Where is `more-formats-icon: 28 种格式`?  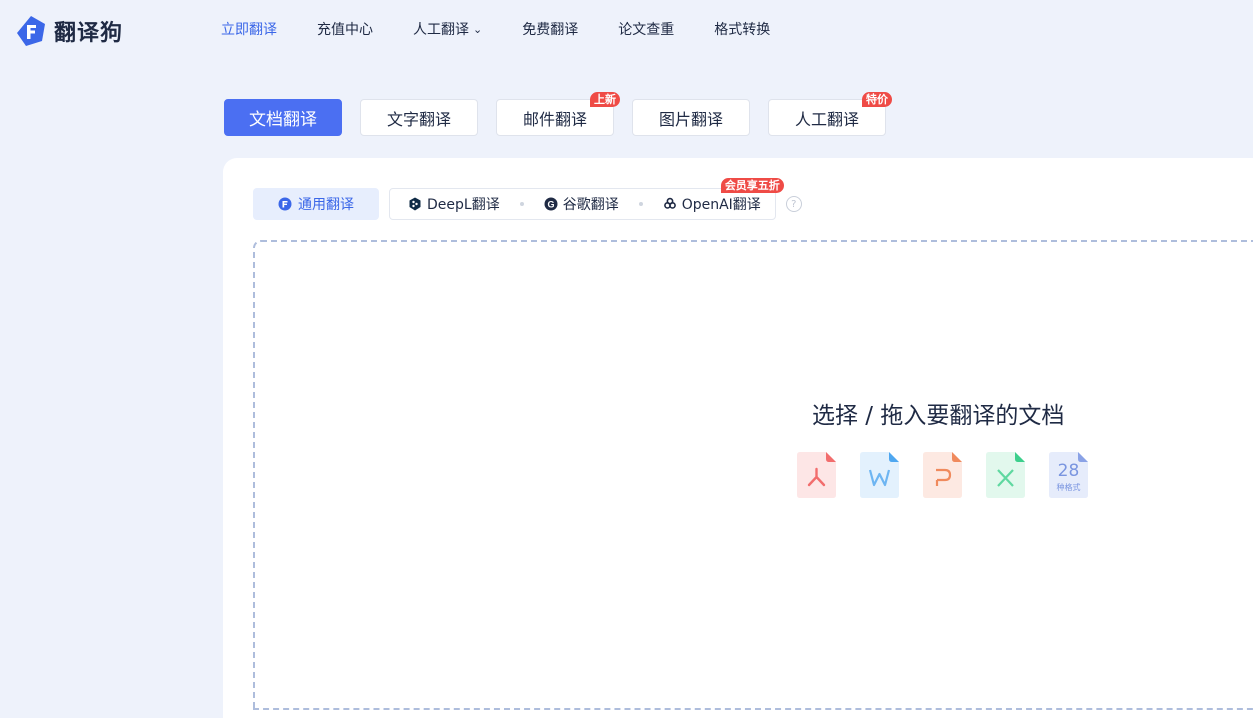 more-formats-icon: 28 种格式 is located at coordinates (1068, 475).